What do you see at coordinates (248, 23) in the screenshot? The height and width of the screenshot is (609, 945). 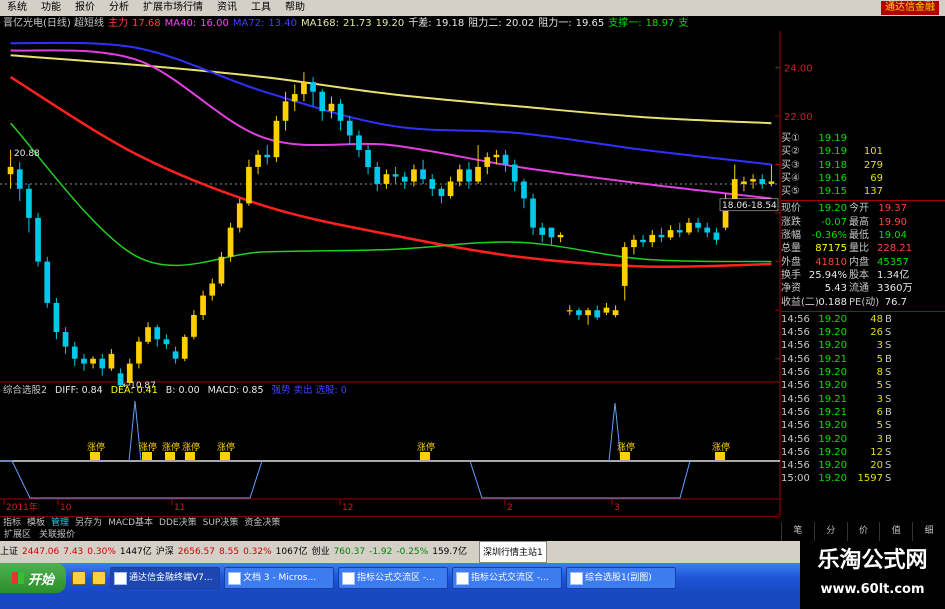 I see `info-value: MA72:` at bounding box center [248, 23].